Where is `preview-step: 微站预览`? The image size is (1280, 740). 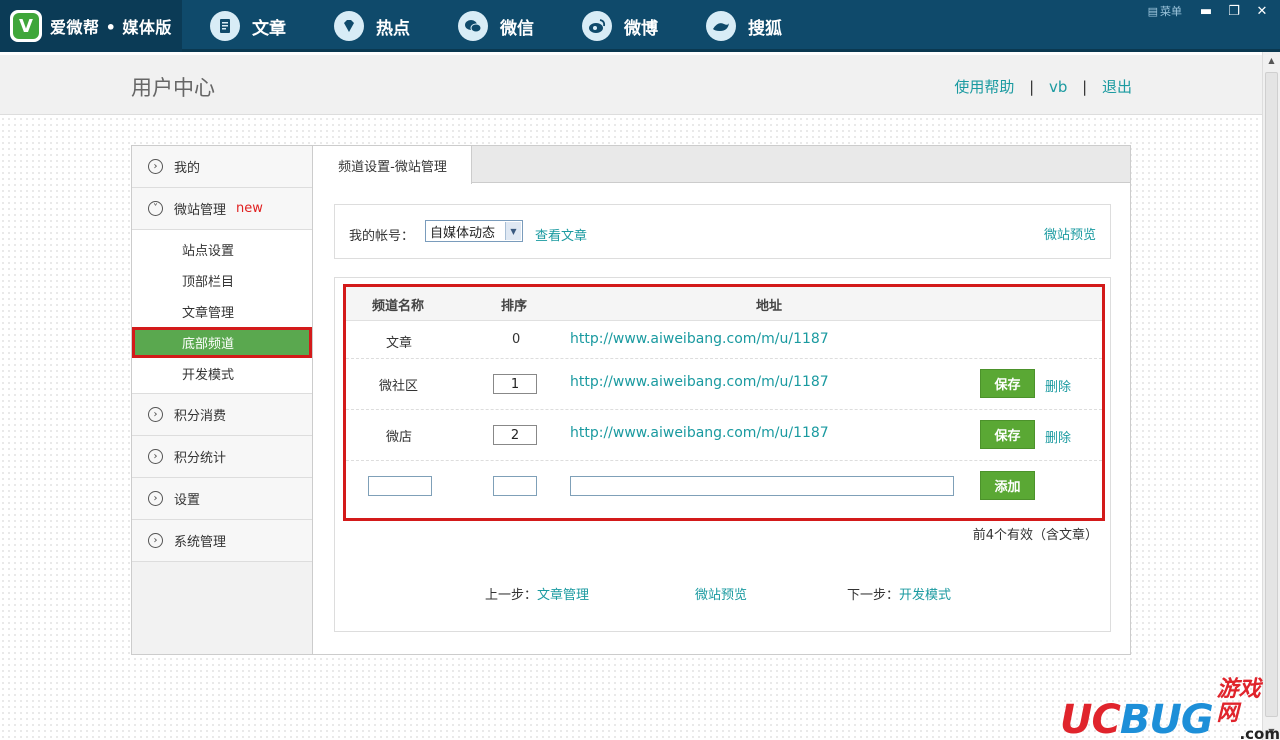 preview-step: 微站预览 is located at coordinates (721, 593).